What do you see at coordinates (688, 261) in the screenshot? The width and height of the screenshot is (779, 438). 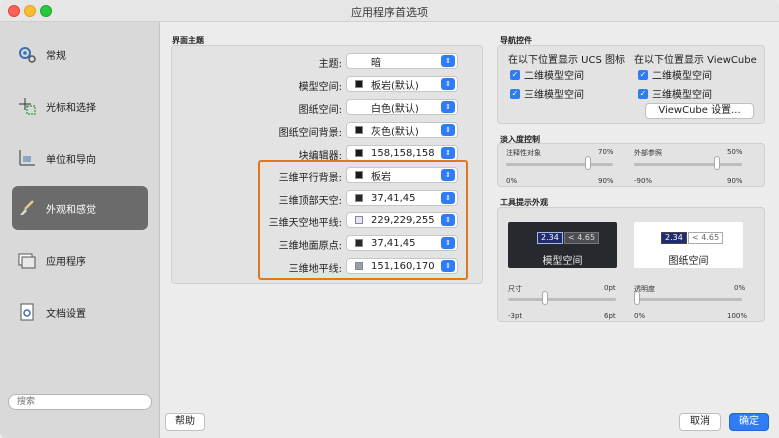 I see `paper-space-label: 图纸空间` at bounding box center [688, 261].